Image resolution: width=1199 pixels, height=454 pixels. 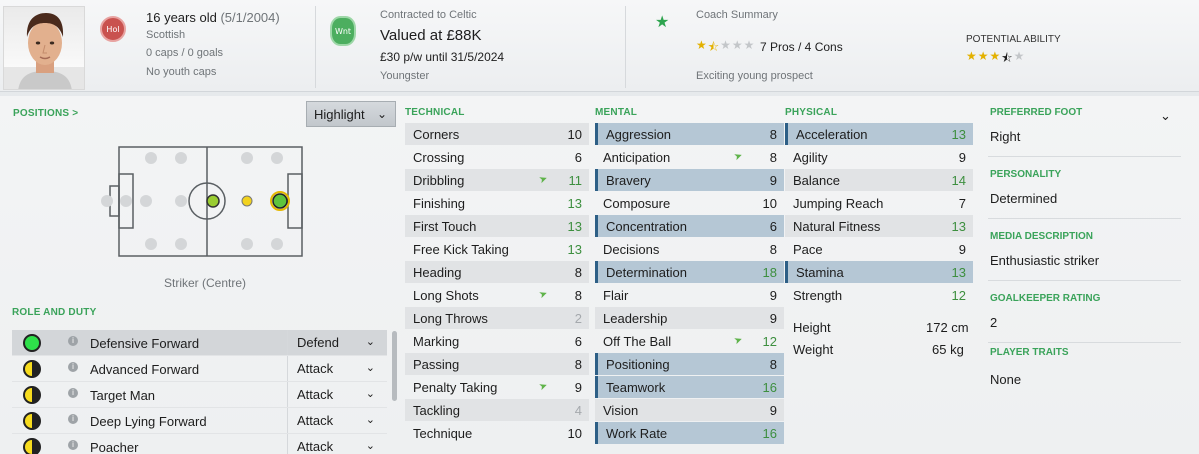 I want to click on attribute-row: Jumping Reach 7, so click(x=879, y=203).